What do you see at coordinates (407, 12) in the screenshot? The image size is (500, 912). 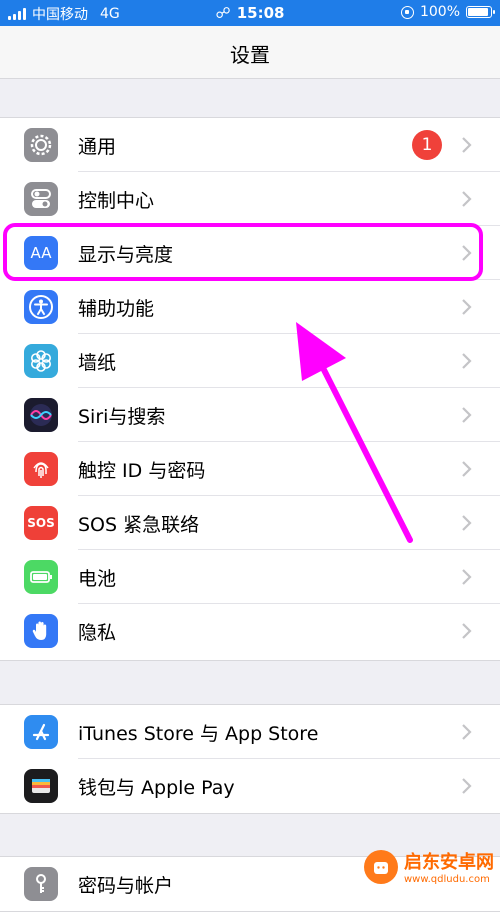 I see `rotation-lock-icon` at bounding box center [407, 12].